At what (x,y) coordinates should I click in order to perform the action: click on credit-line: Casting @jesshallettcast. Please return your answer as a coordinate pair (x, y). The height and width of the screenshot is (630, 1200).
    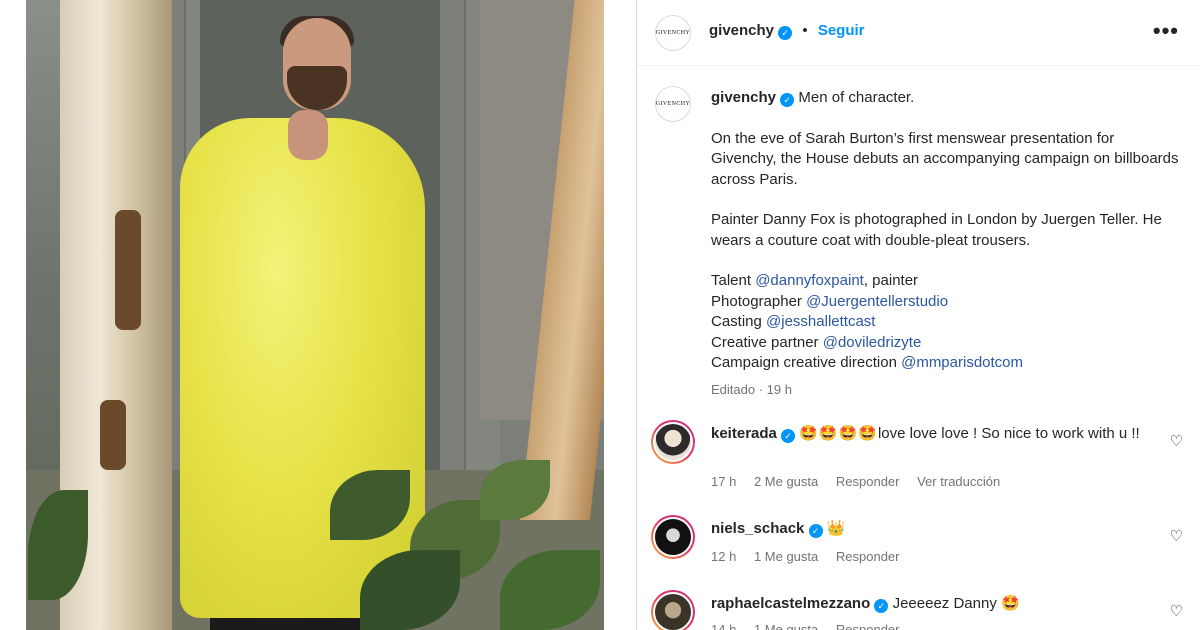
    Looking at the image, I should click on (946, 322).